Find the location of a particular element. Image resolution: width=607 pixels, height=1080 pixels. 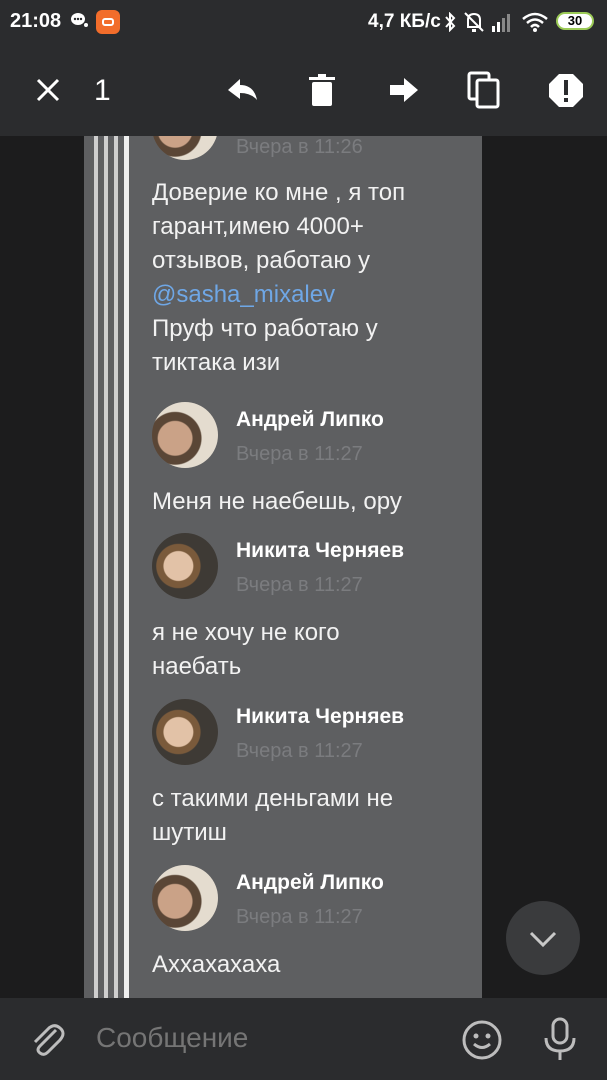

message-text: с такими деньгами не шутиш is located at coordinates (312, 816).